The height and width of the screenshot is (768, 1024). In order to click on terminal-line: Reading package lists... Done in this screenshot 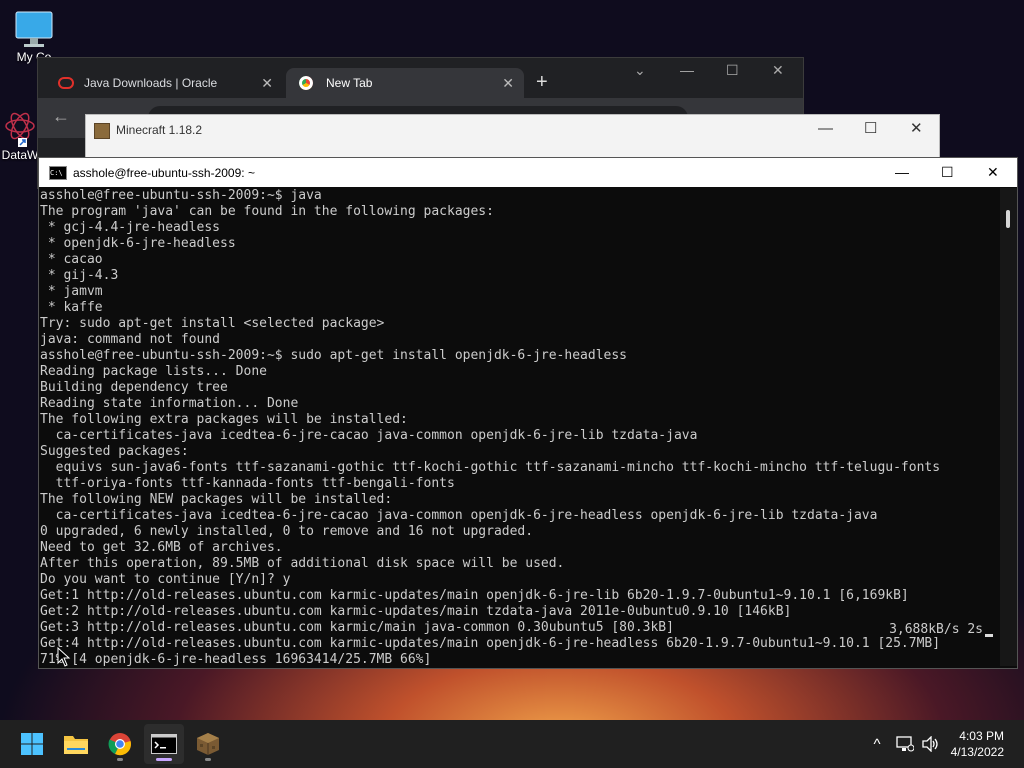, I will do `click(153, 371)`.